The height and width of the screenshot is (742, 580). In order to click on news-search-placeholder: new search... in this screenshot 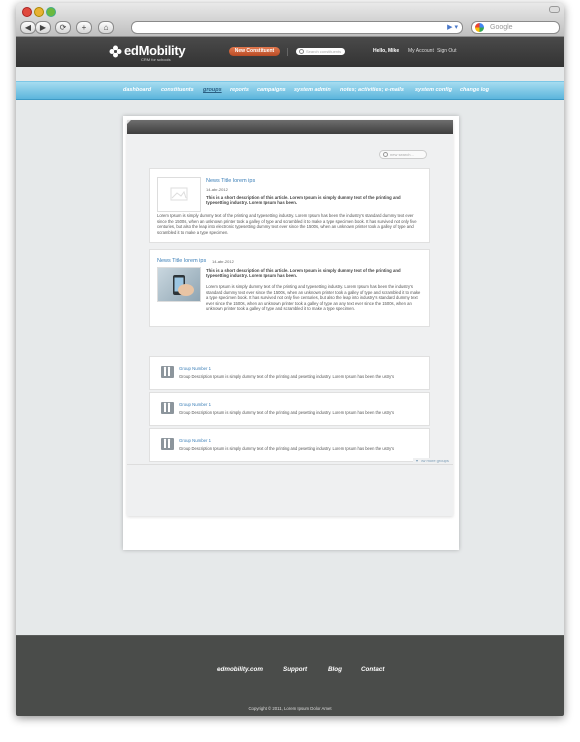, I will do `click(402, 154)`.